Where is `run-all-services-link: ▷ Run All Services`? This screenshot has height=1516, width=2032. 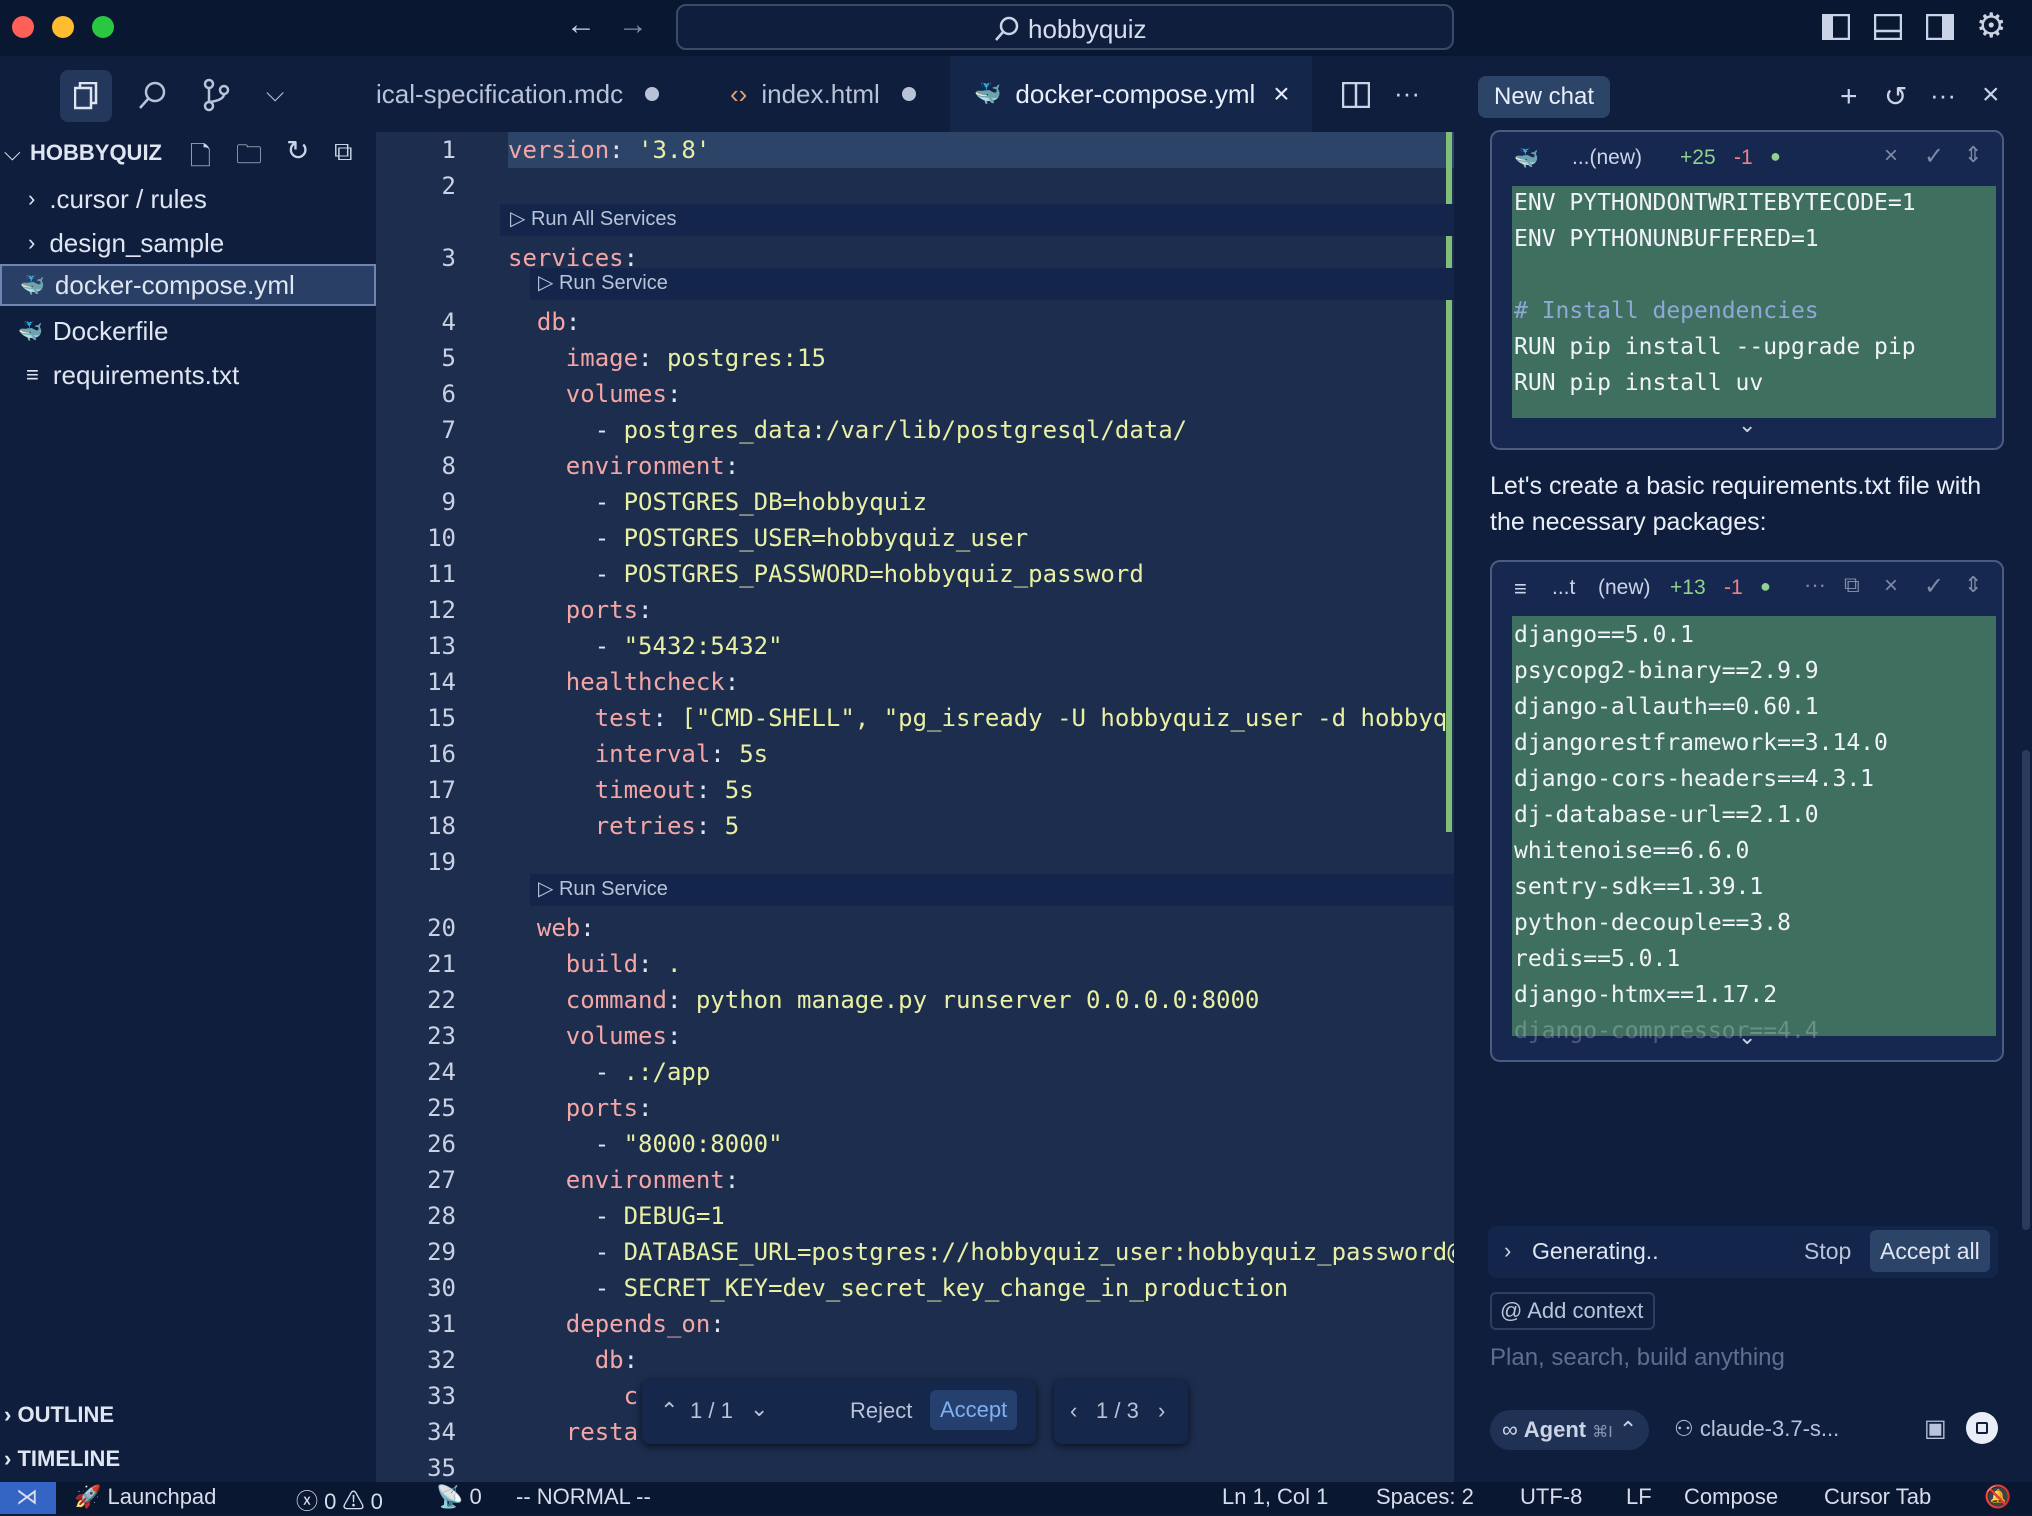
run-all-services-link: ▷ Run All Services is located at coordinates (593, 218).